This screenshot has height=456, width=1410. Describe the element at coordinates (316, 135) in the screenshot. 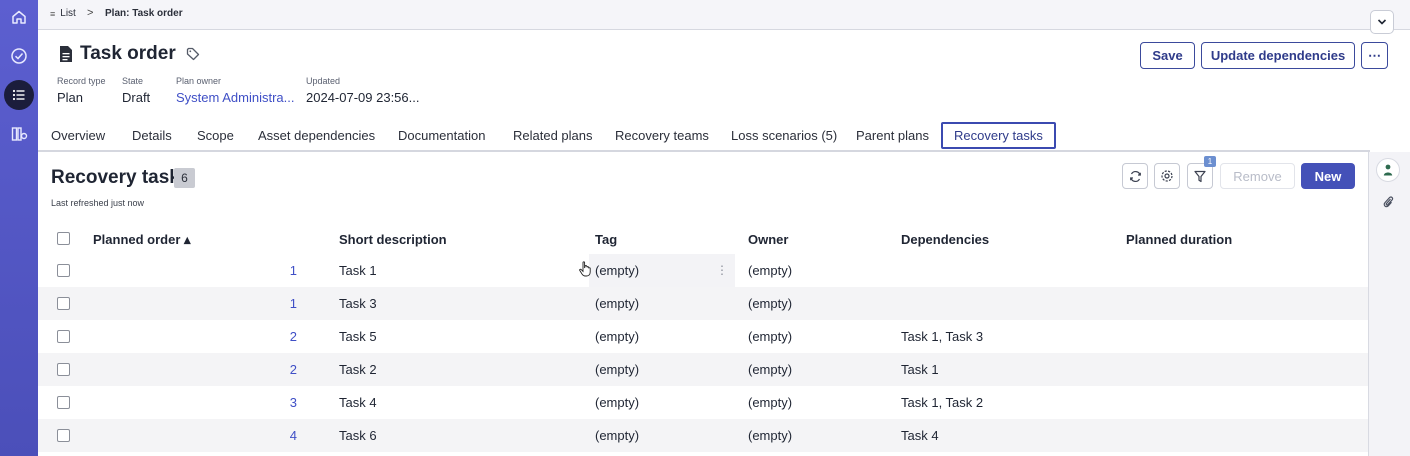

I see `tab-asset-dependencies: Asset dependencies` at that location.